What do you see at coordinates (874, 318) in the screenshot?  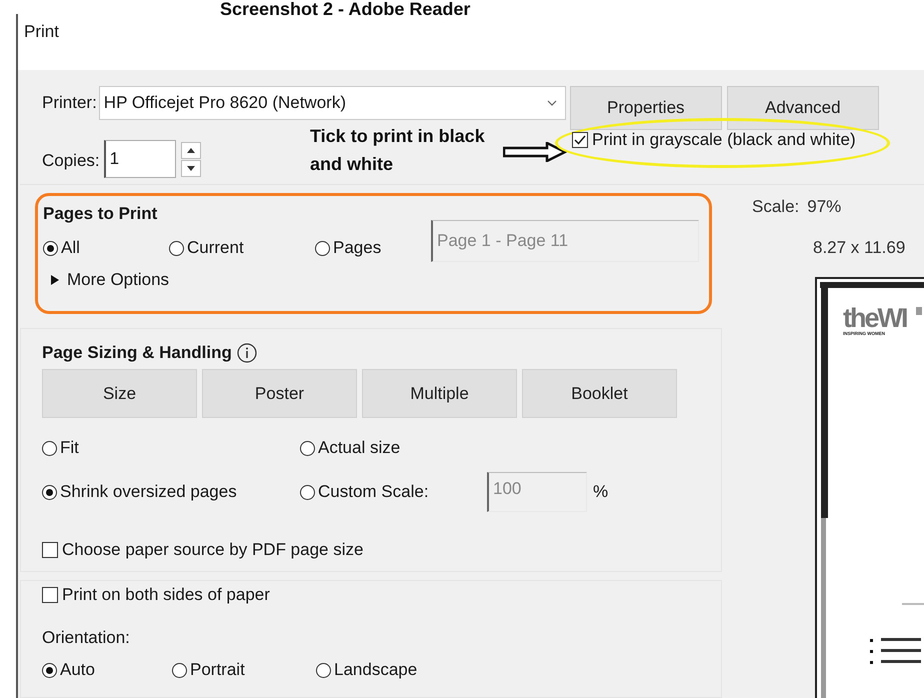 I see `logo-text: theWI` at bounding box center [874, 318].